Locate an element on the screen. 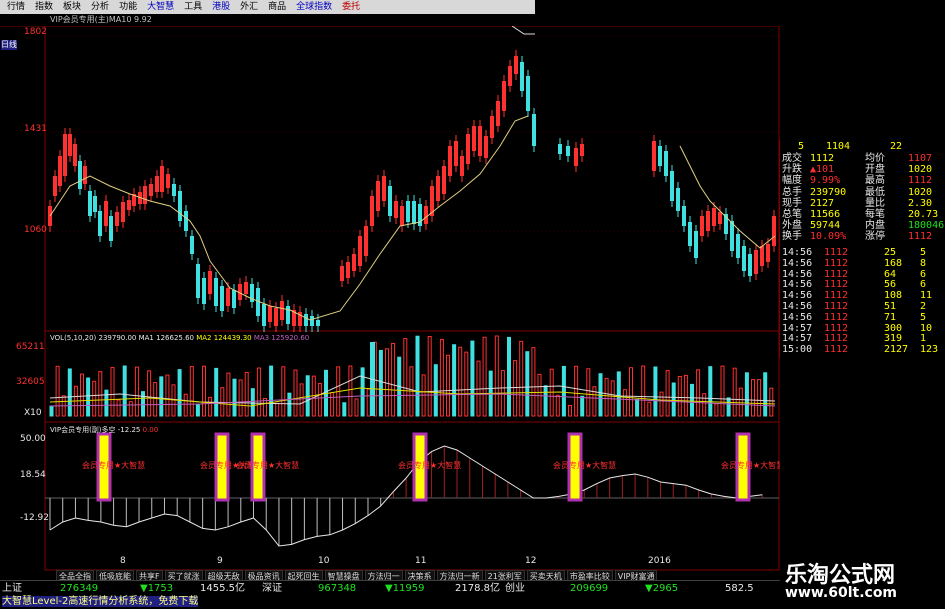 The width and height of the screenshot is (945, 609). tick-count: 1 is located at coordinates (923, 339).